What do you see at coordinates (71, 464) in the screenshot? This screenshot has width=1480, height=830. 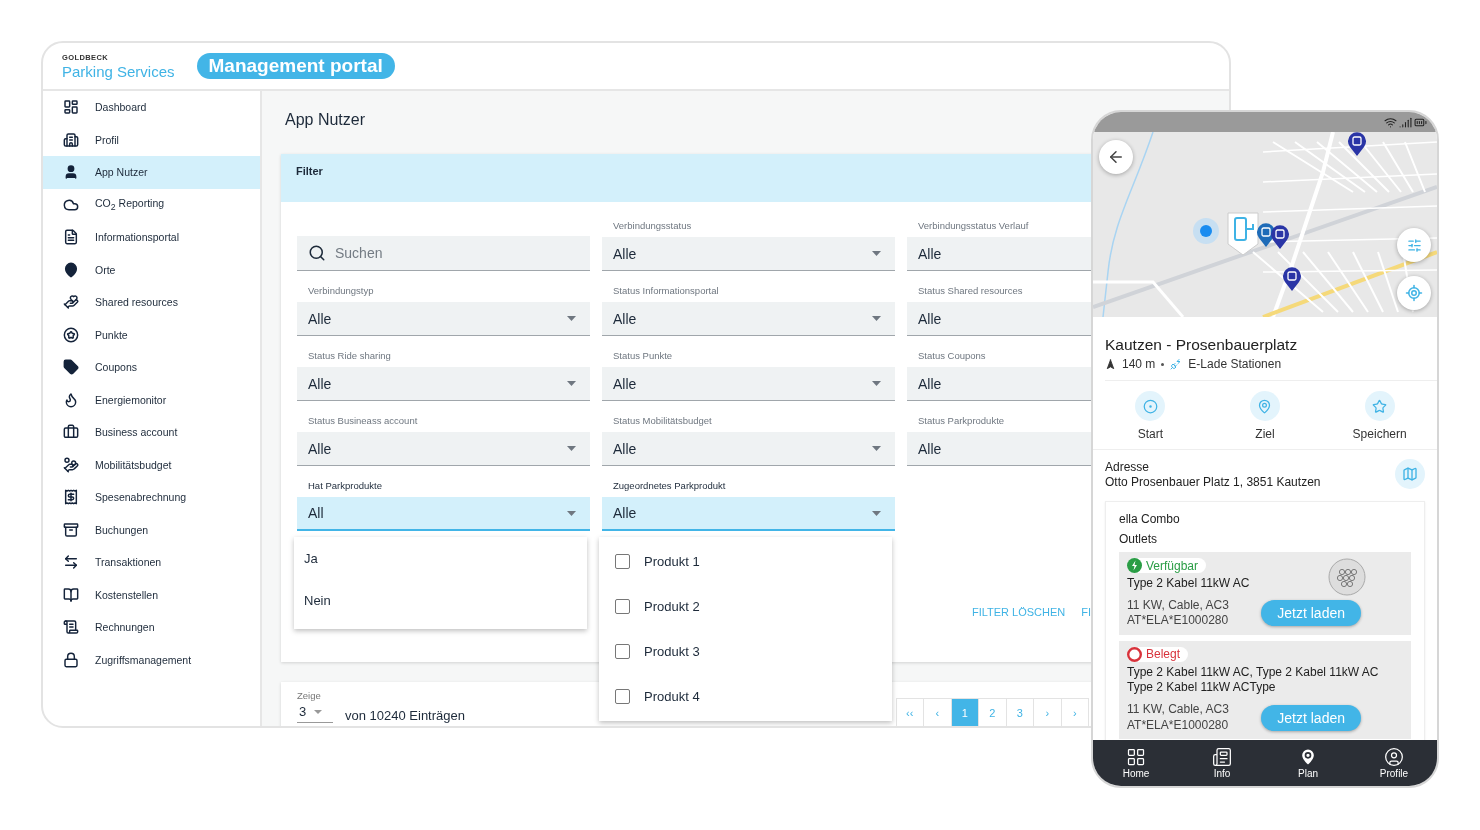 I see `hand-coins-icon` at bounding box center [71, 464].